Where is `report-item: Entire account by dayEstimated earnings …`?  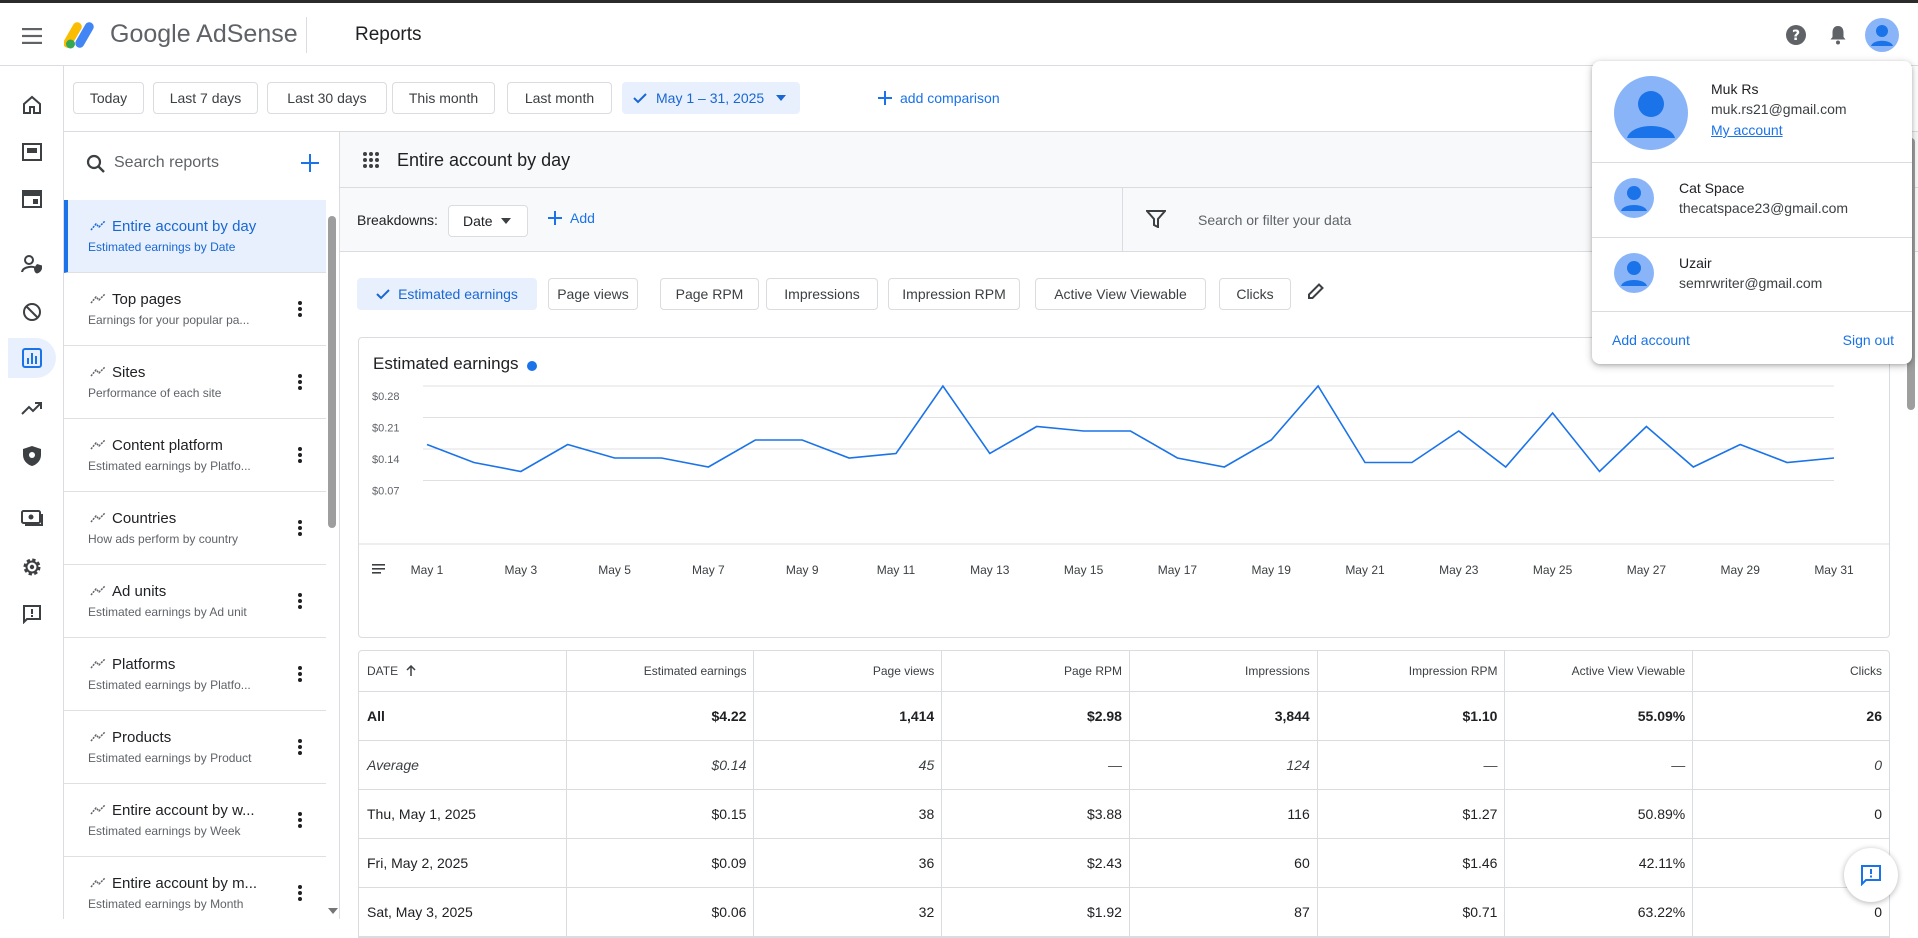 report-item: Entire account by dayEstimated earnings … is located at coordinates (195, 236).